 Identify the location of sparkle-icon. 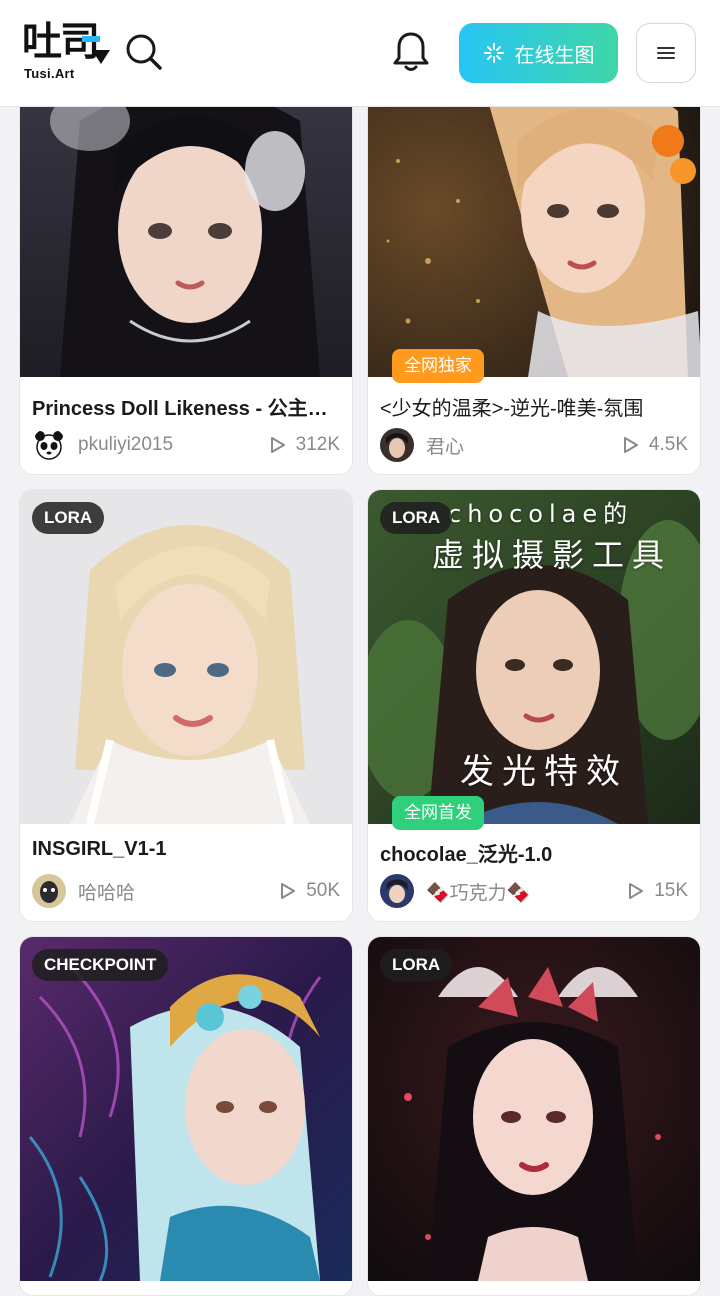
(493, 53).